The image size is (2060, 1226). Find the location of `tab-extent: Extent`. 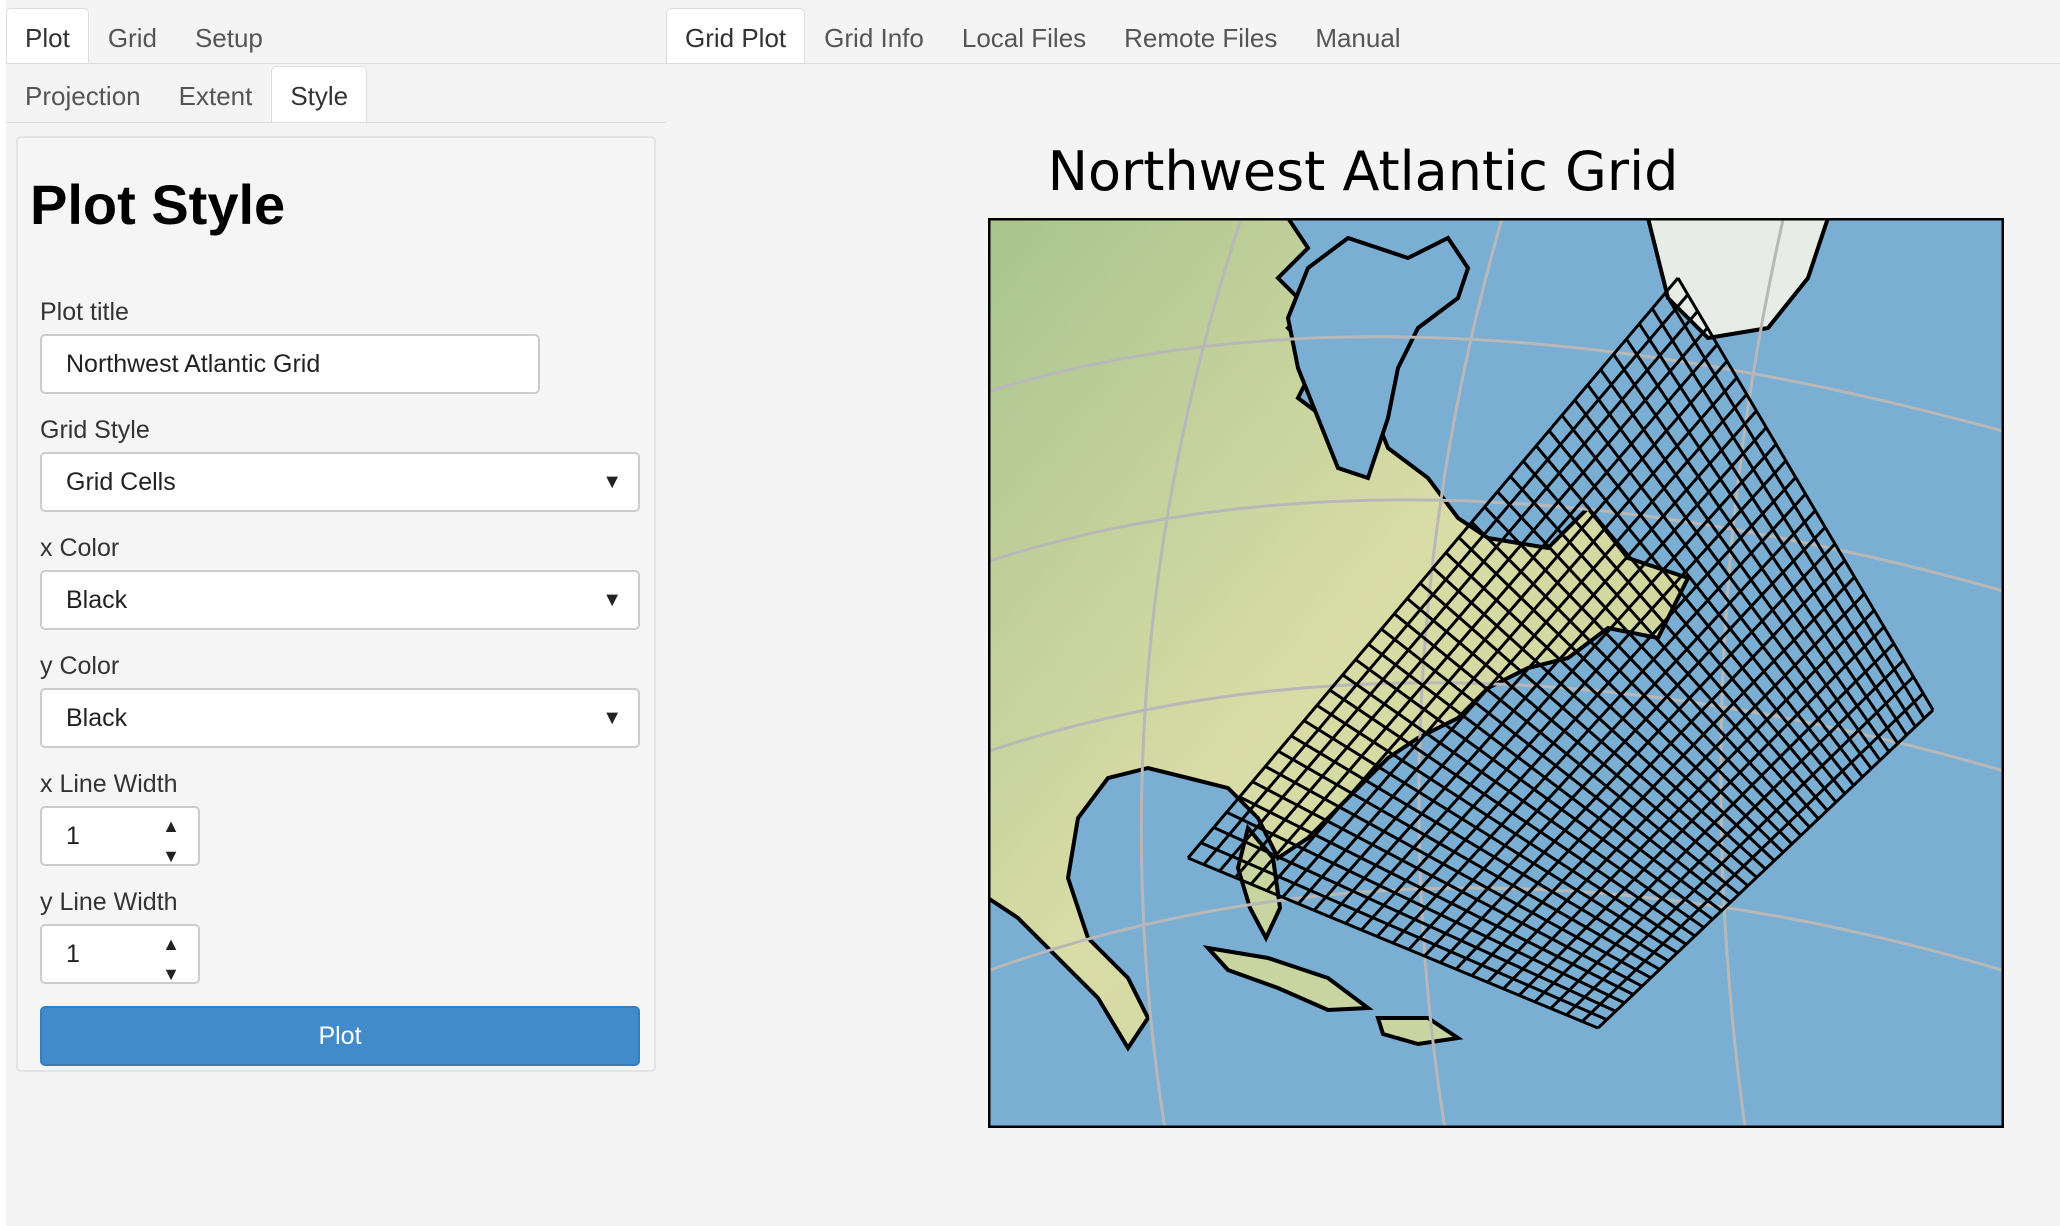

tab-extent: Extent is located at coordinates (216, 94).